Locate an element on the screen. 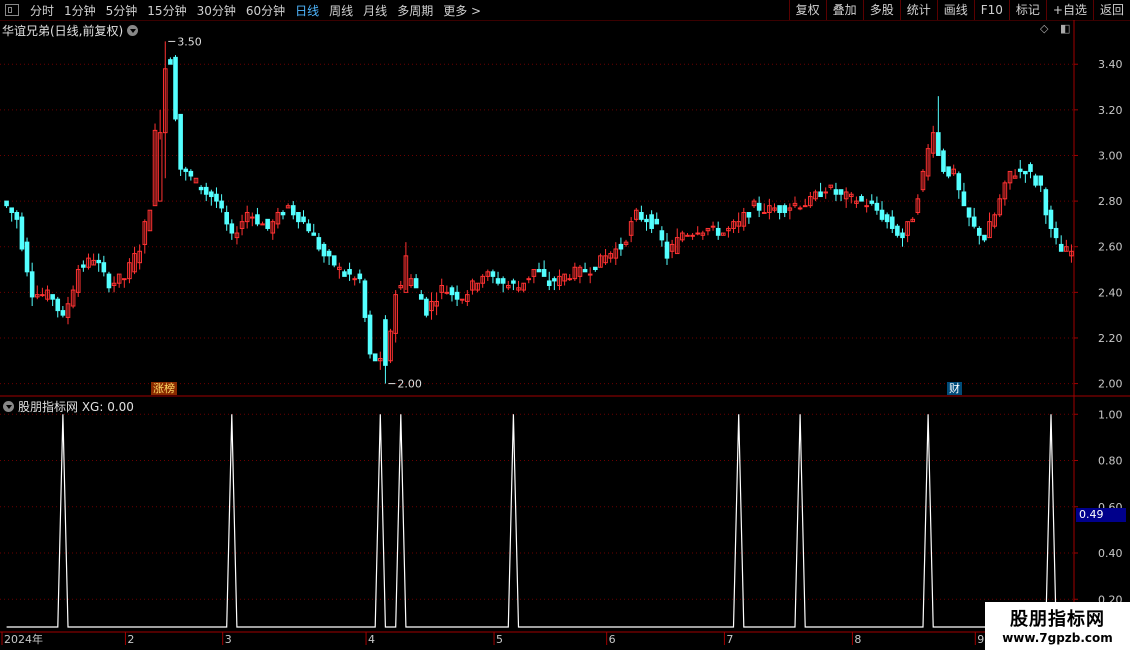 The height and width of the screenshot is (650, 1130). date-tick-label: 9 is located at coordinates (980, 639).